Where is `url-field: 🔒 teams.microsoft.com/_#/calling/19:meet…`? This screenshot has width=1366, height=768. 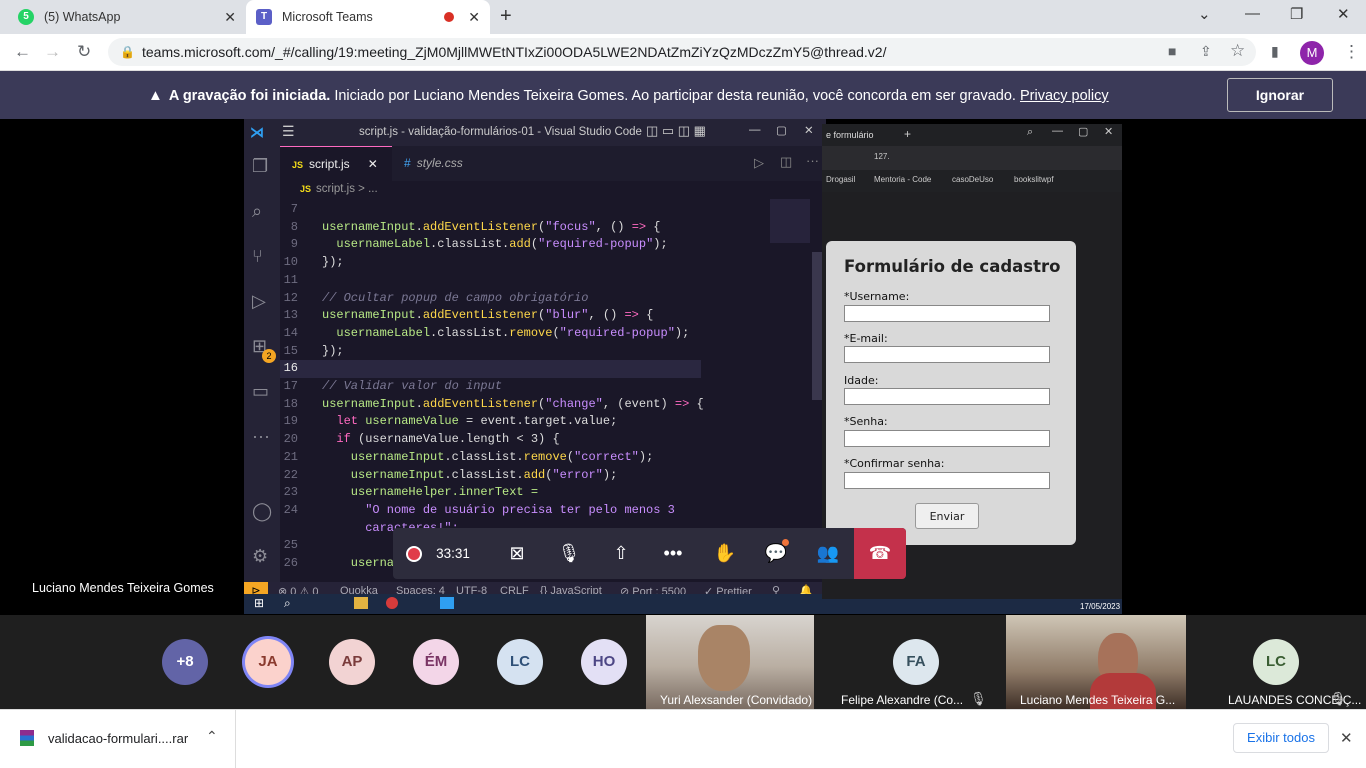
url-field: 🔒 teams.microsoft.com/_#/calling/19:meet… is located at coordinates (682, 52).